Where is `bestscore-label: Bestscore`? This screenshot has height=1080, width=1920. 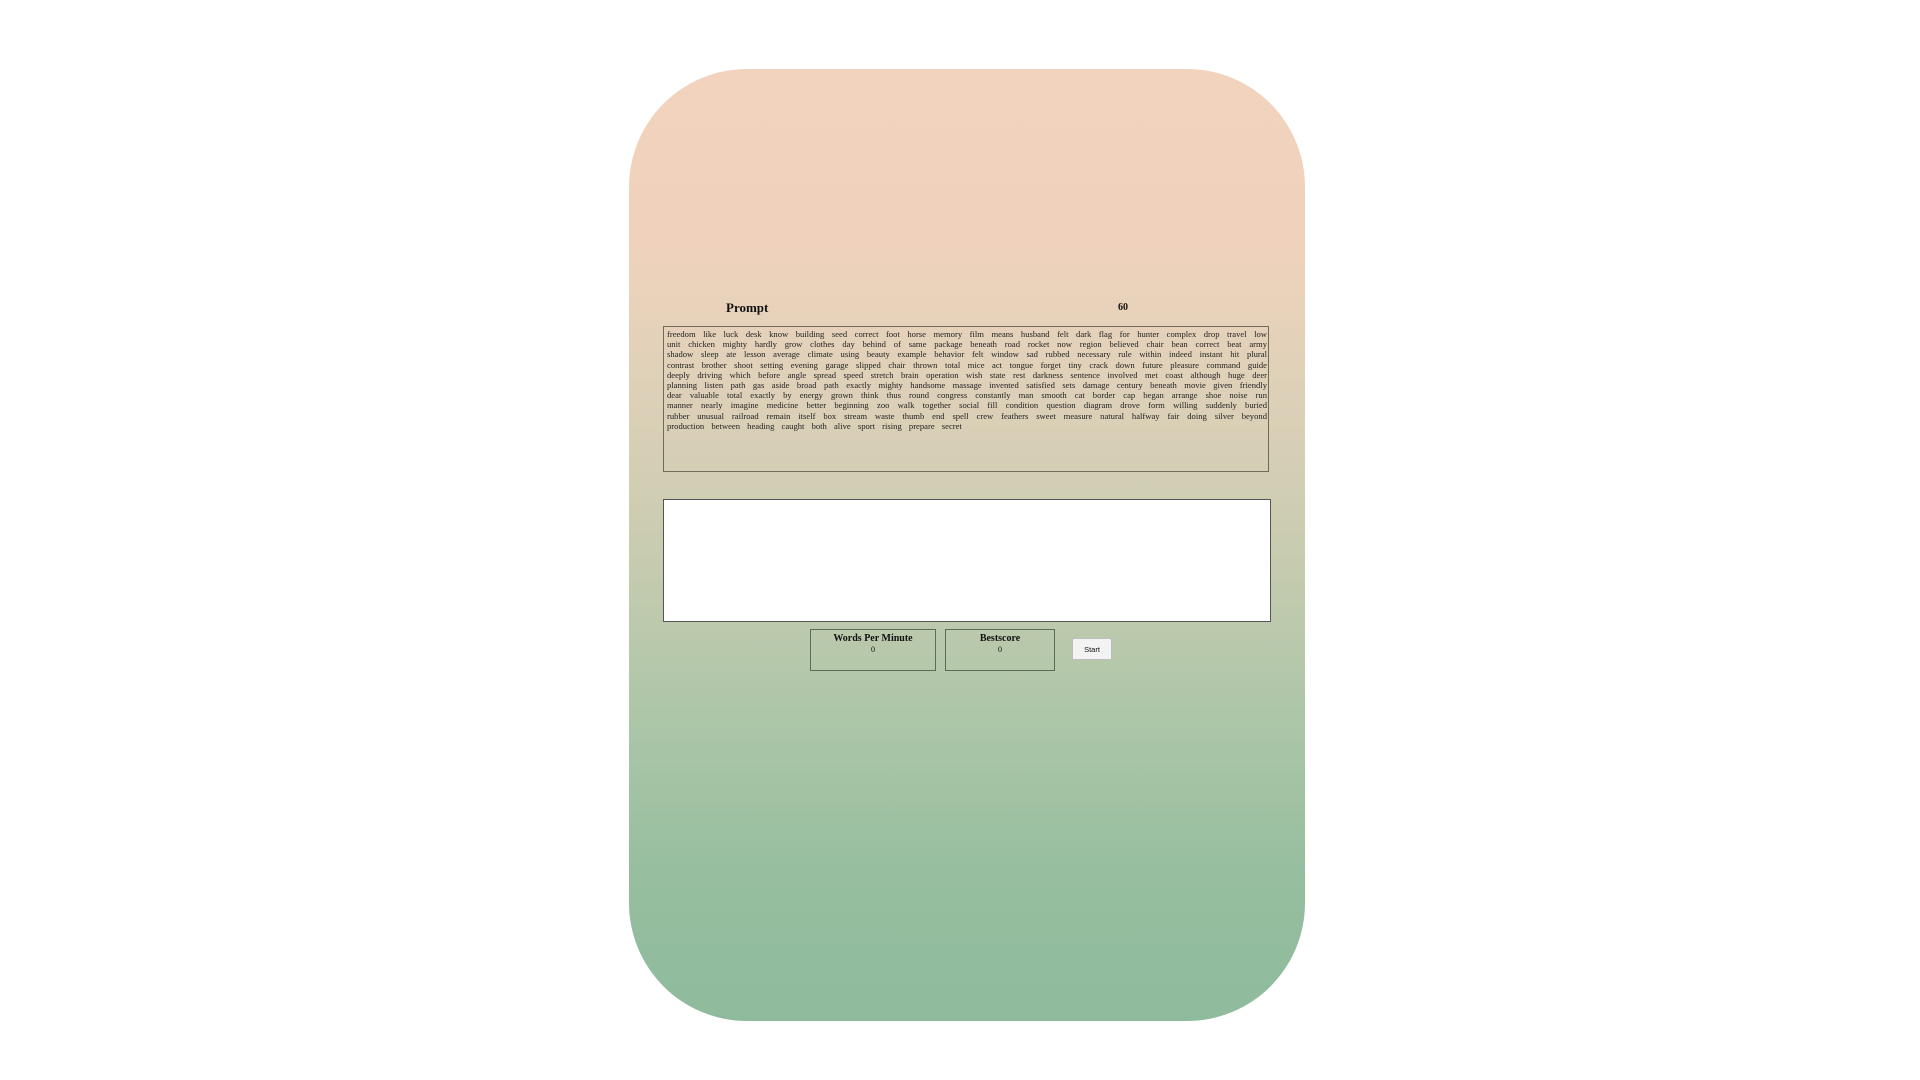
bestscore-label: Bestscore is located at coordinates (1000, 638).